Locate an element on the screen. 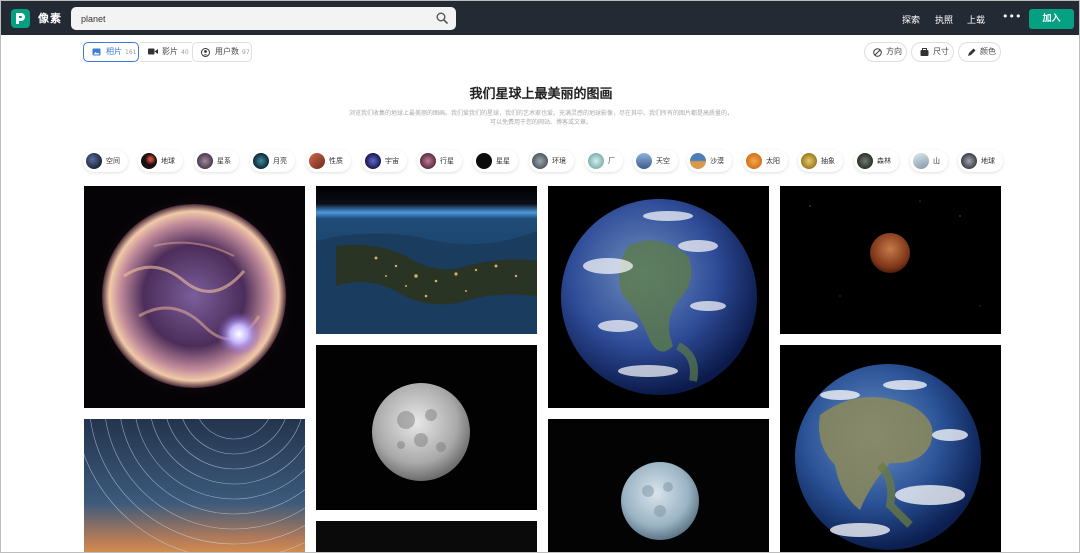 The image size is (1080, 553). chip-planet: 行星 is located at coordinates (439, 161).